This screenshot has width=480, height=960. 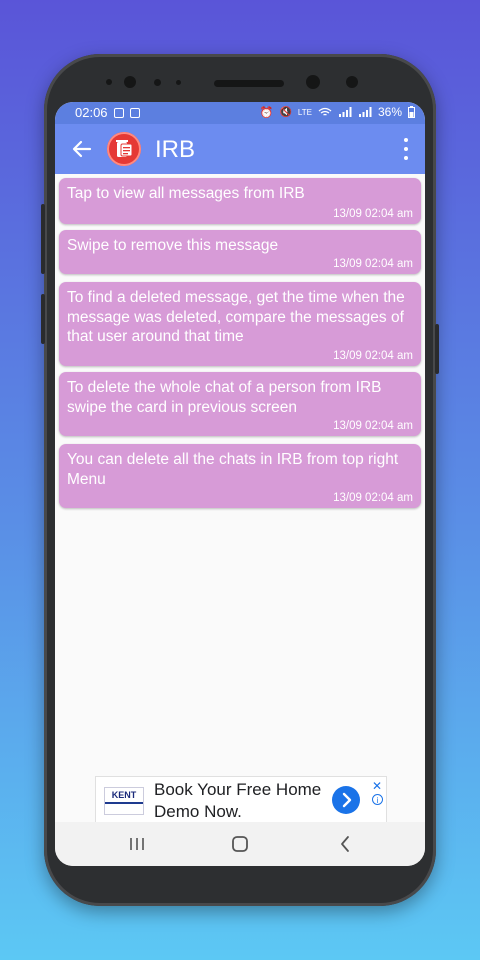 I want to click on recent-apps-icon, so click(x=137, y=844).